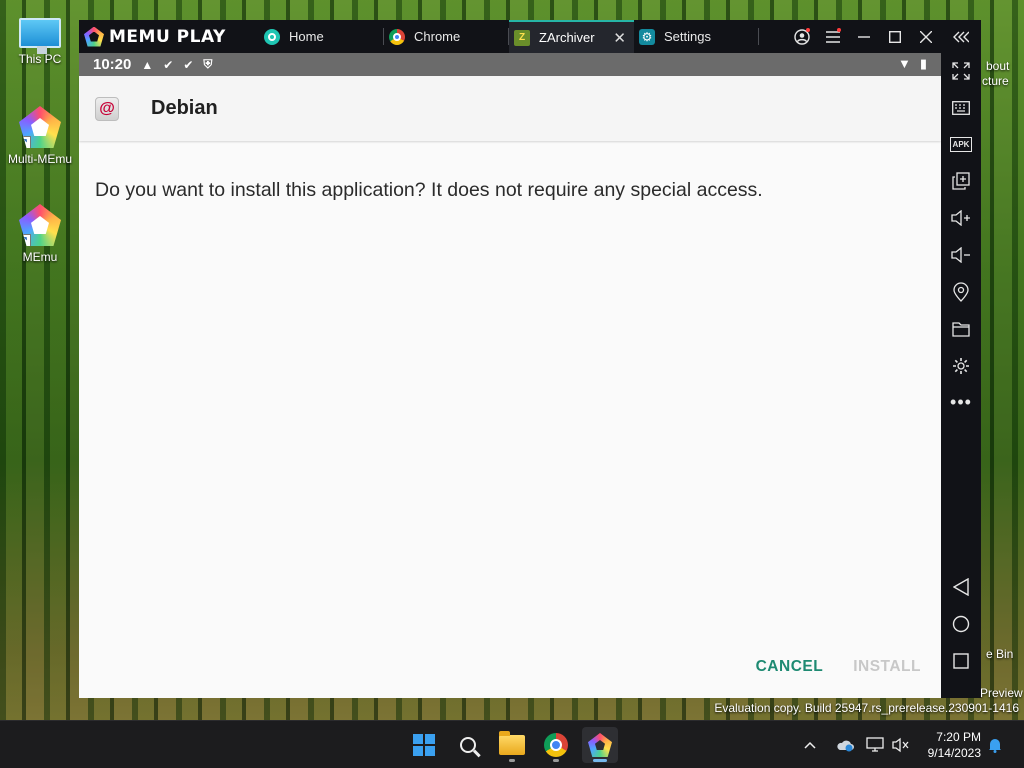 This screenshot has width=1024, height=768. Describe the element at coordinates (845, 744) in the screenshot. I see `onedrive-icon` at that location.